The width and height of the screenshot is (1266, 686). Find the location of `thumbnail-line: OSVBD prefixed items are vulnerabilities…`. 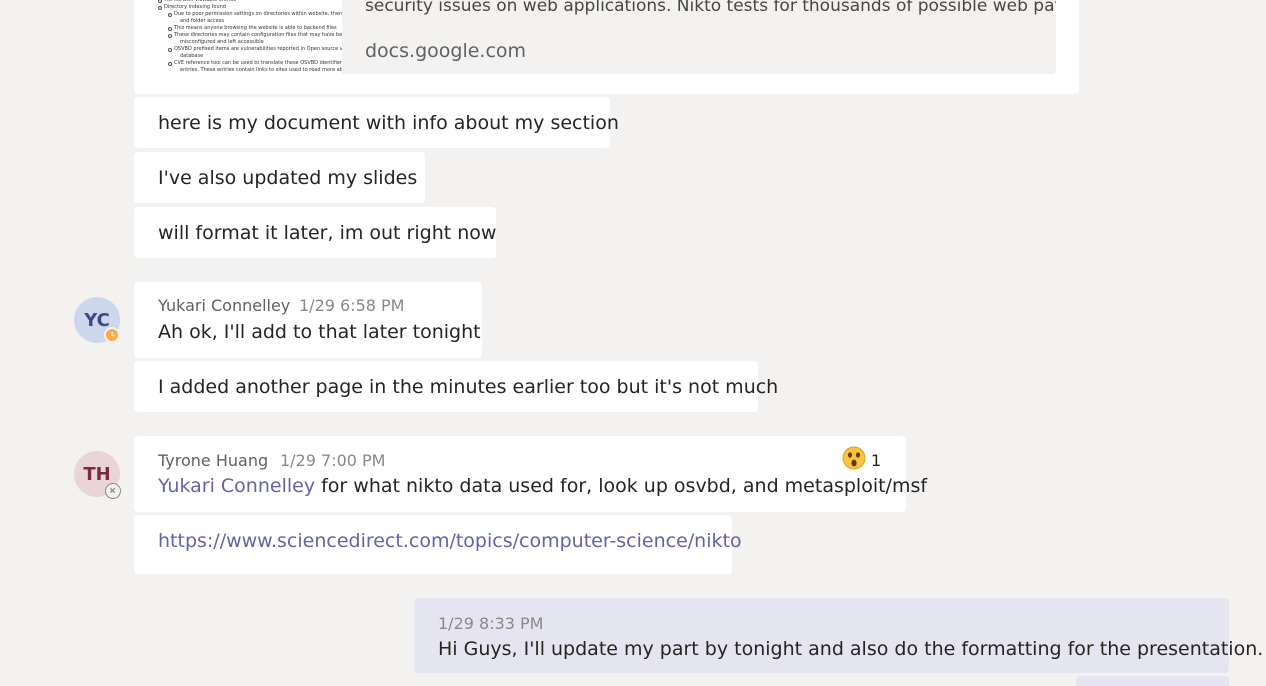

thumbnail-line: OSVBD prefixed items are vulnerabilities… is located at coordinates (258, 49).